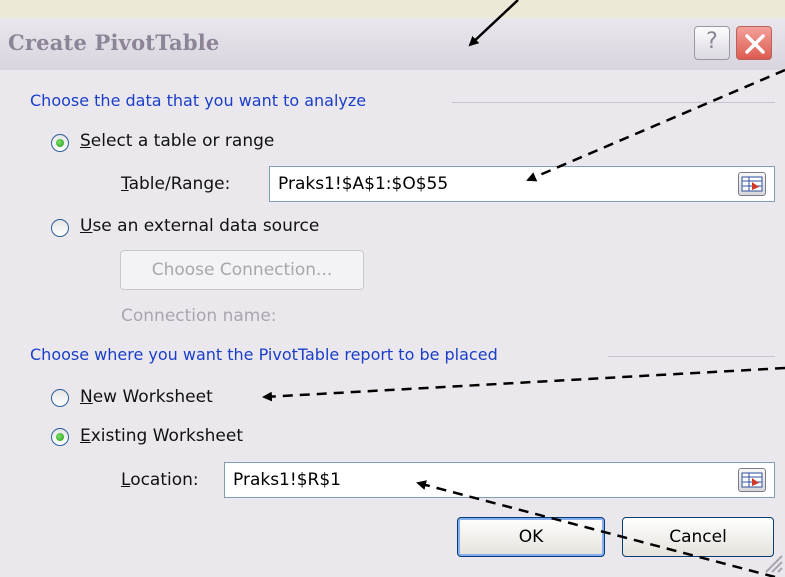  Describe the element at coordinates (287, 480) in the screenshot. I see `location-value: Praks1!$R$1` at that location.